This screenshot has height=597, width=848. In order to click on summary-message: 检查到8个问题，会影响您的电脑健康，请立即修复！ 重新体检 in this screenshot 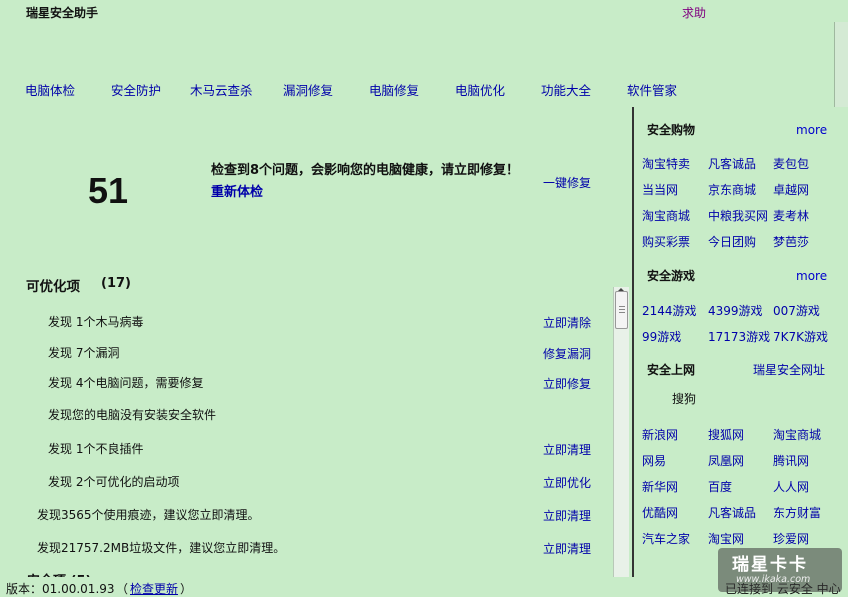, I will do `click(366, 182)`.